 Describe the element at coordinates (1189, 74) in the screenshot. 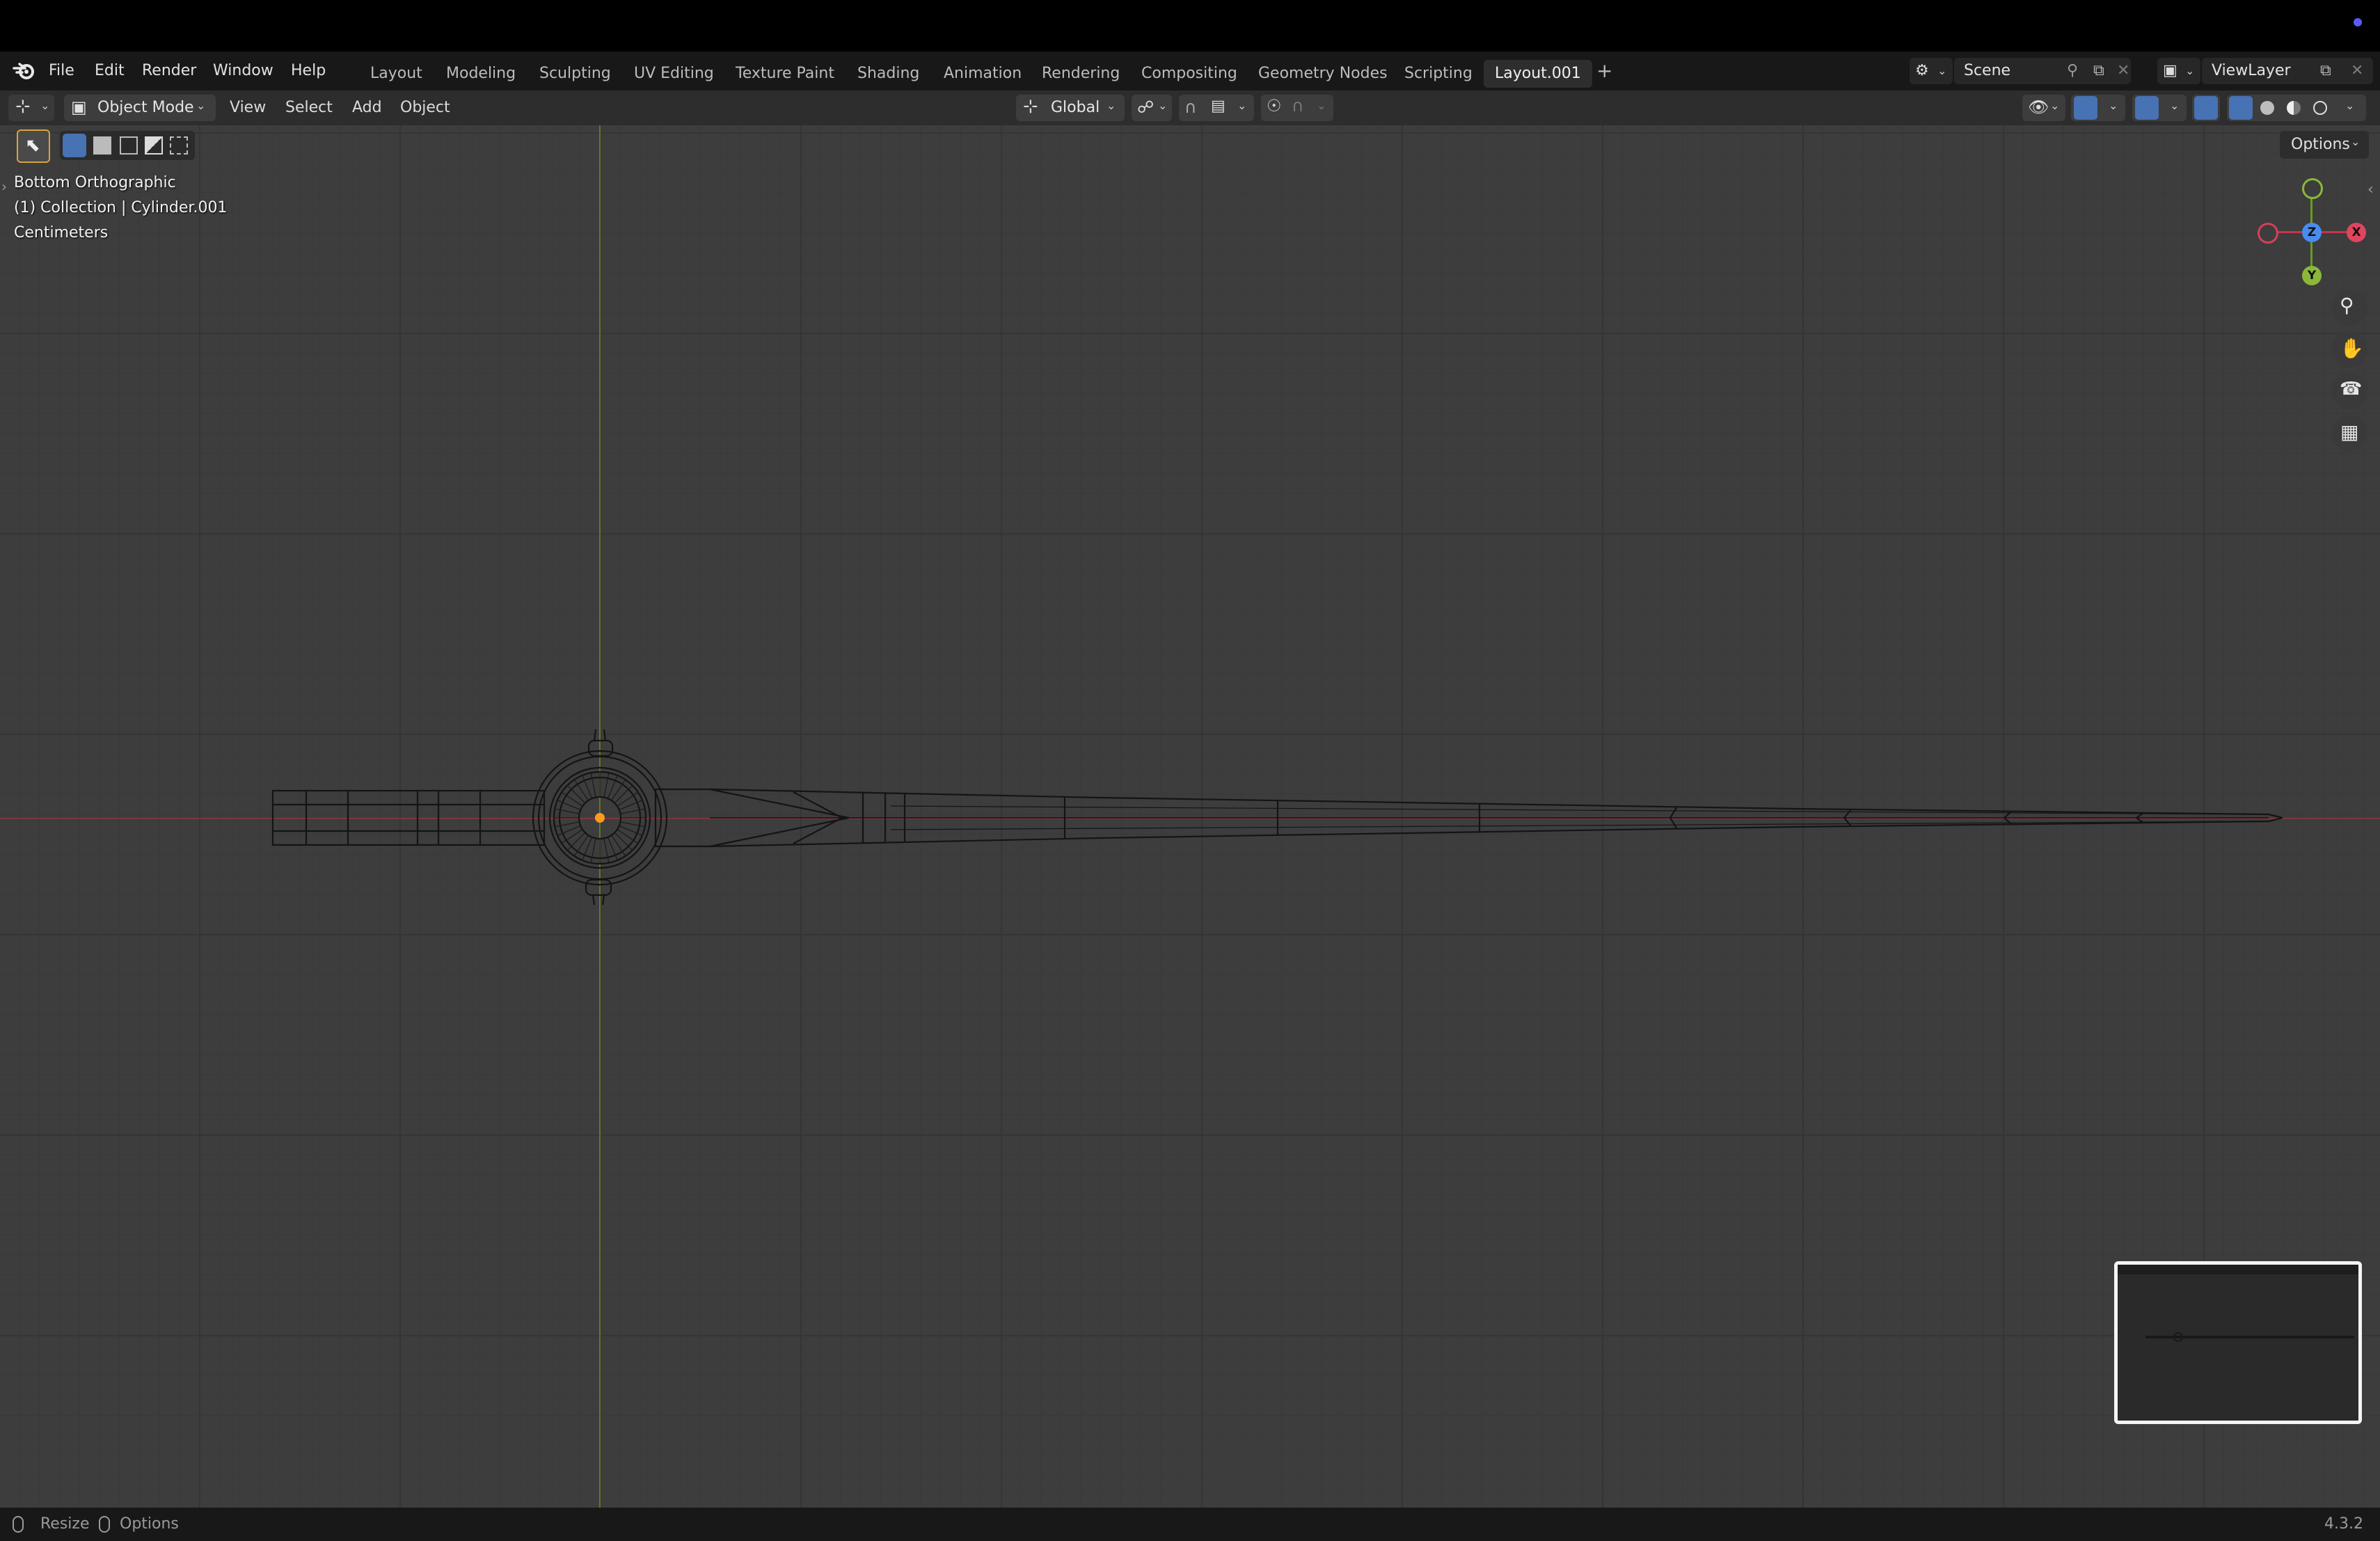

I see `tab-compositing: Compositing` at that location.